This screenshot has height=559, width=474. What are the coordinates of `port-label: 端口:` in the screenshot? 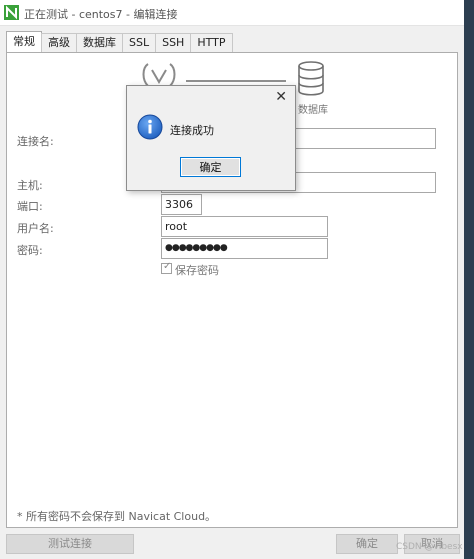 It's located at (30, 206).